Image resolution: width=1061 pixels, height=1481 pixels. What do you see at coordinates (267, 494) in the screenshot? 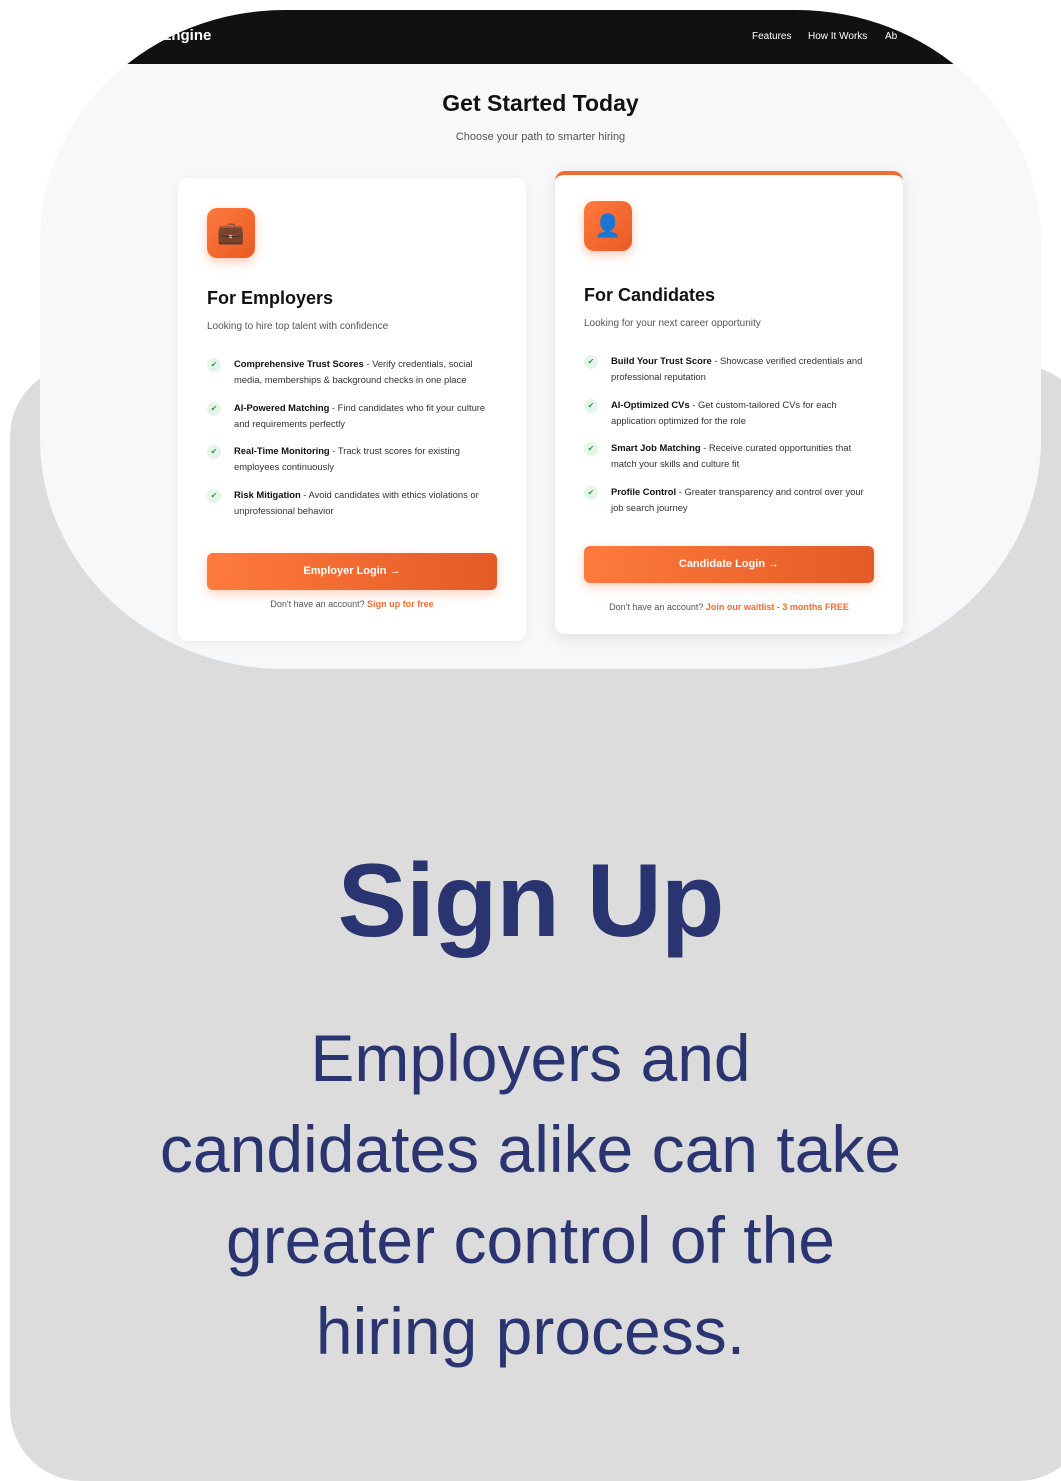
I see `feature-bold: Risk Mitigation` at bounding box center [267, 494].